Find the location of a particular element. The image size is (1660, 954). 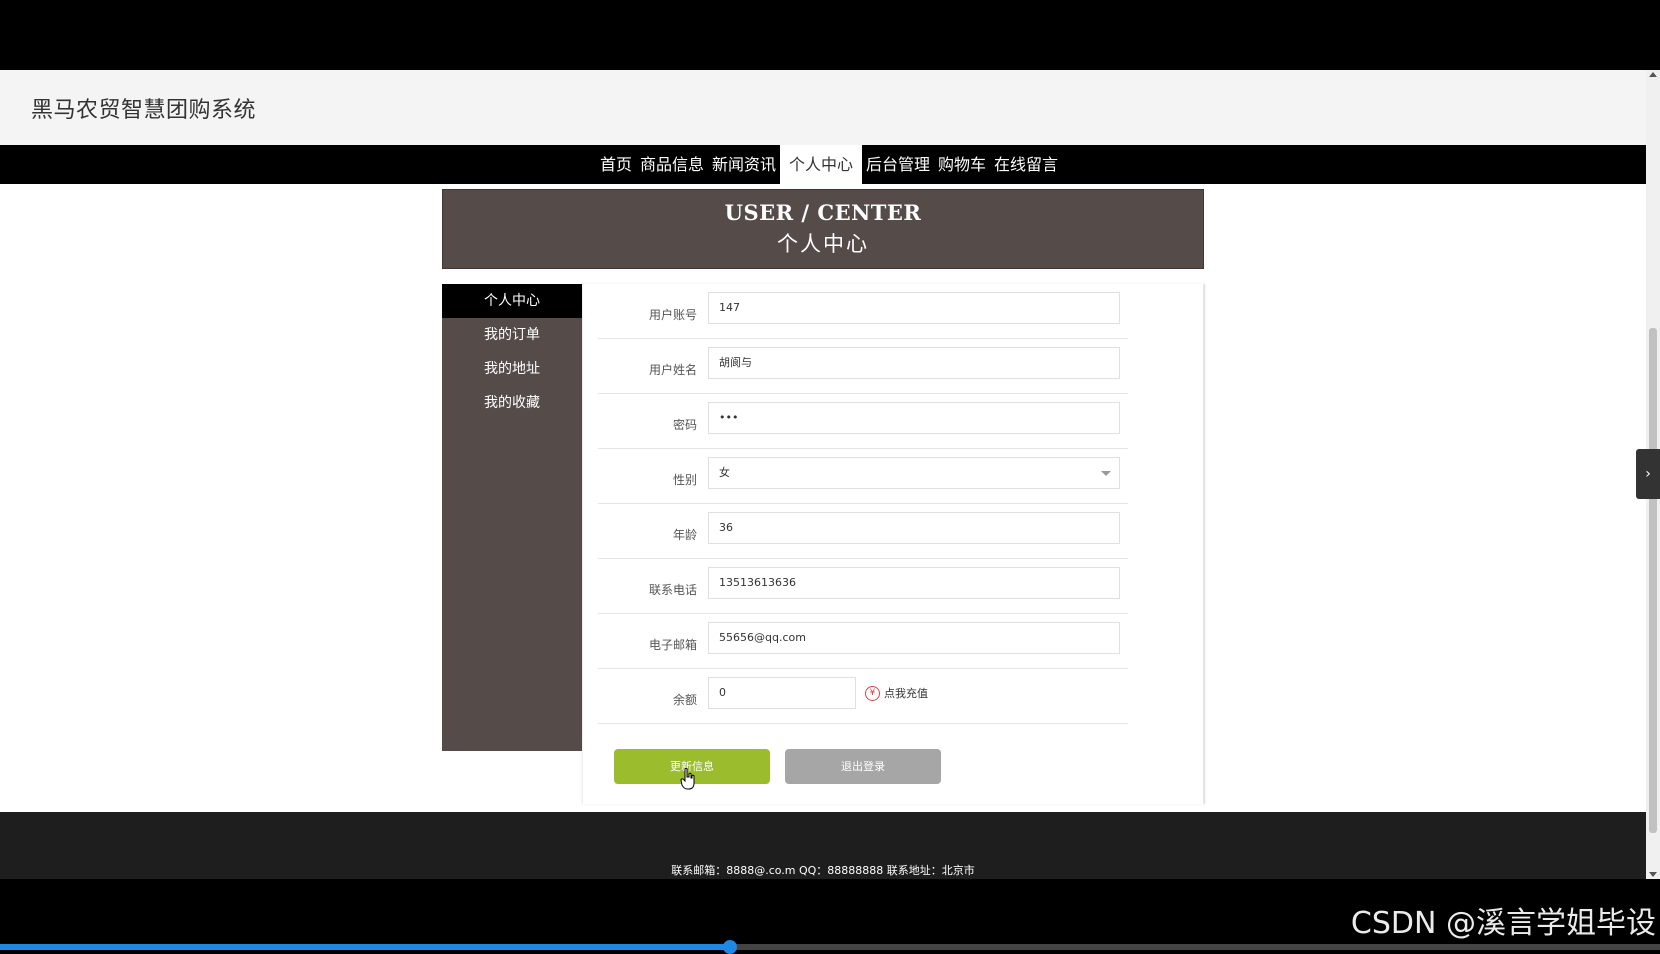

email-label: 电子邮箱 is located at coordinates (672, 645).